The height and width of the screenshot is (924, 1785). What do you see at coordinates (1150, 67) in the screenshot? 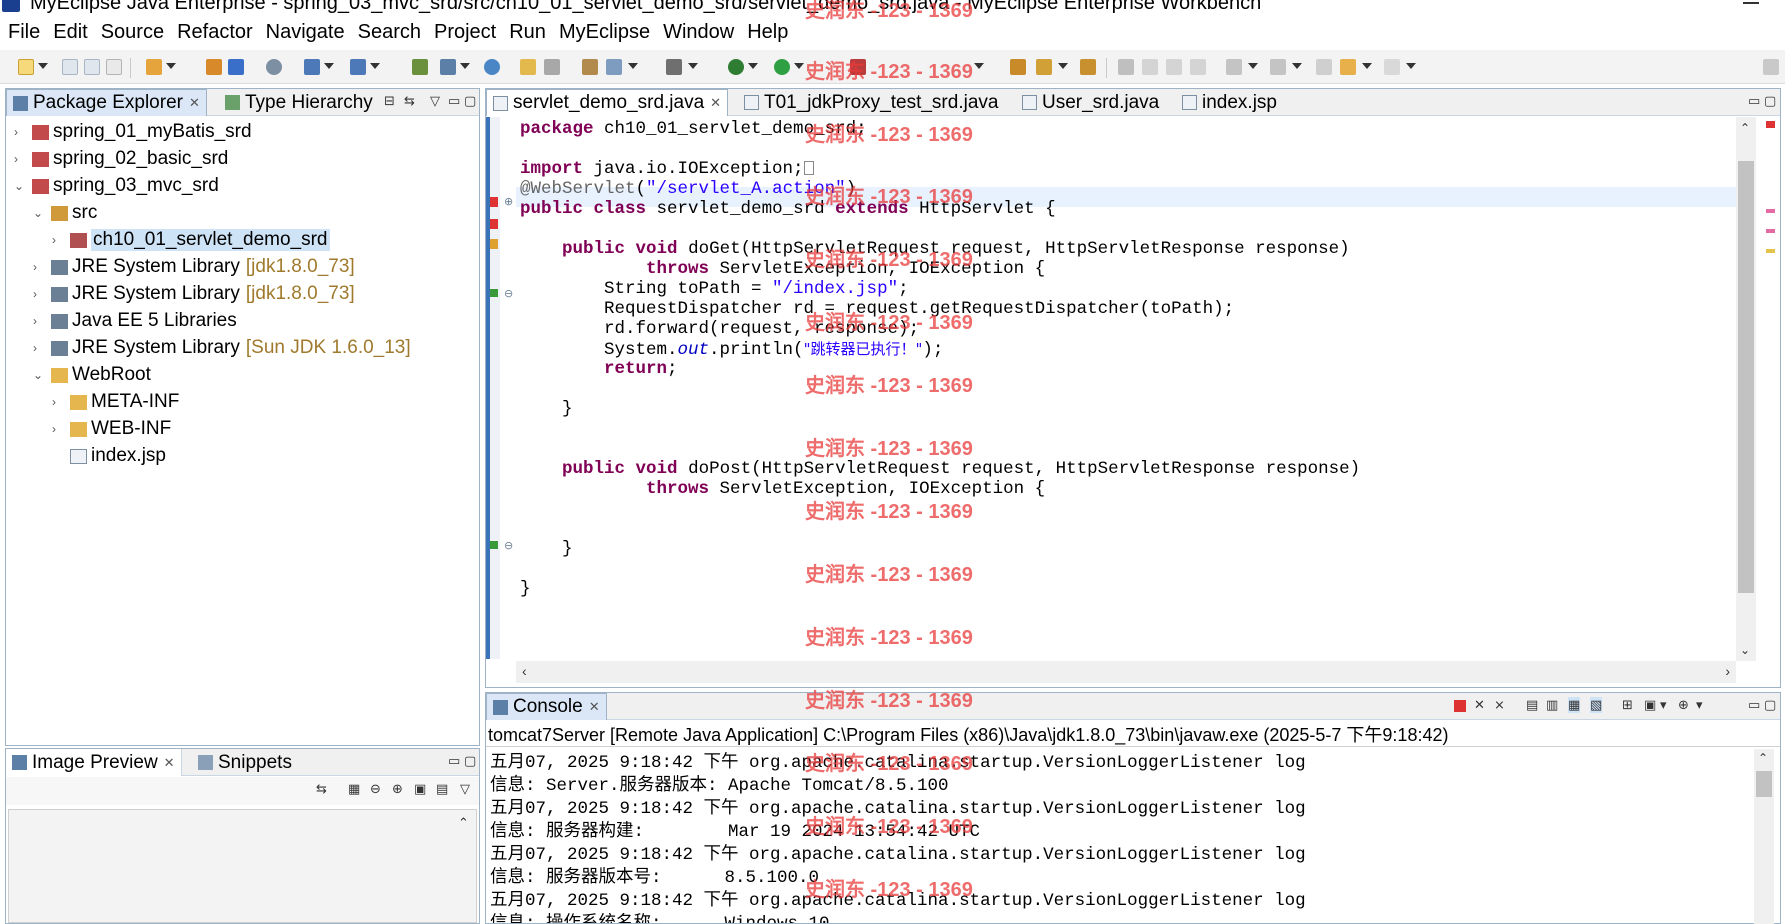
I see `toggle-block-icon` at bounding box center [1150, 67].